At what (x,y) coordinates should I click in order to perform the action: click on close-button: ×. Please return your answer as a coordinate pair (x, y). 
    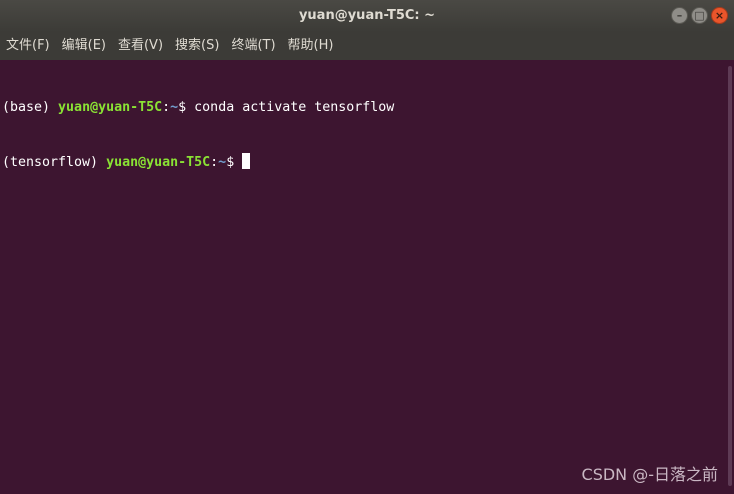
    Looking at the image, I should click on (719, 15).